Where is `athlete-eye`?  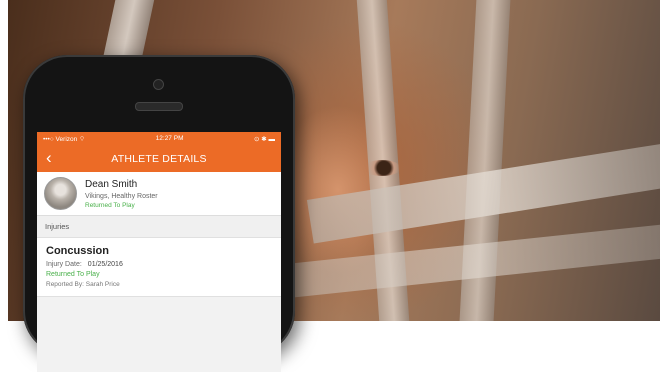
athlete-eye is located at coordinates (382, 168).